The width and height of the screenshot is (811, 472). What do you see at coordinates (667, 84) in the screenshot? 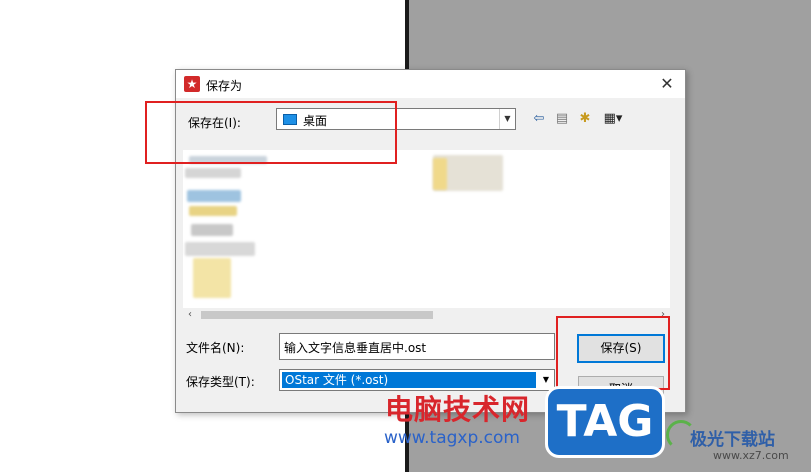
I see `close-icon: ✕` at bounding box center [667, 84].